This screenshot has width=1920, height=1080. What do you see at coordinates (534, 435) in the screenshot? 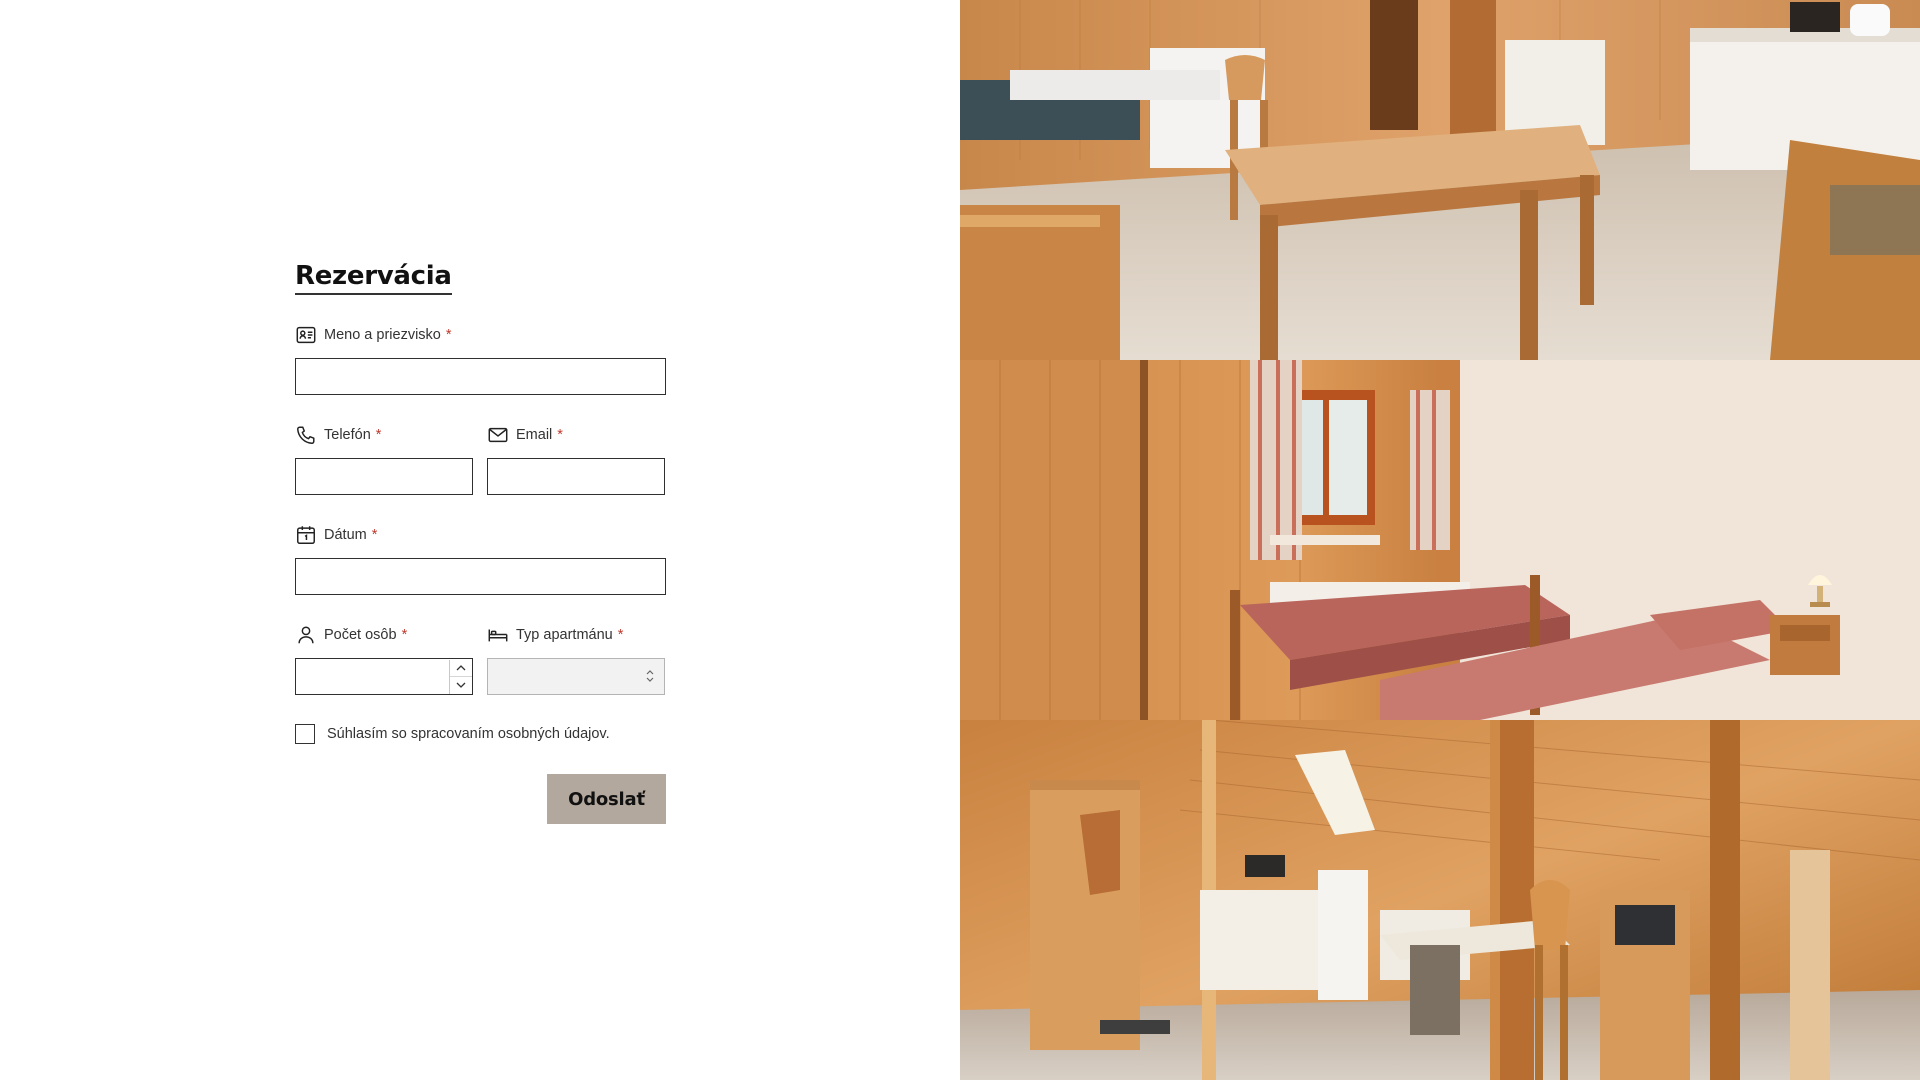
I see `email-label-text: Email` at bounding box center [534, 435].